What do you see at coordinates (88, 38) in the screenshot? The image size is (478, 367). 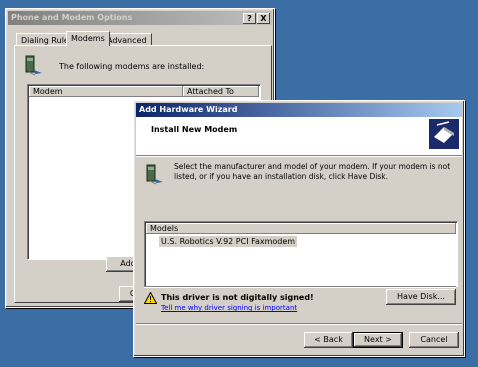 I see `tab-modems: Modems` at bounding box center [88, 38].